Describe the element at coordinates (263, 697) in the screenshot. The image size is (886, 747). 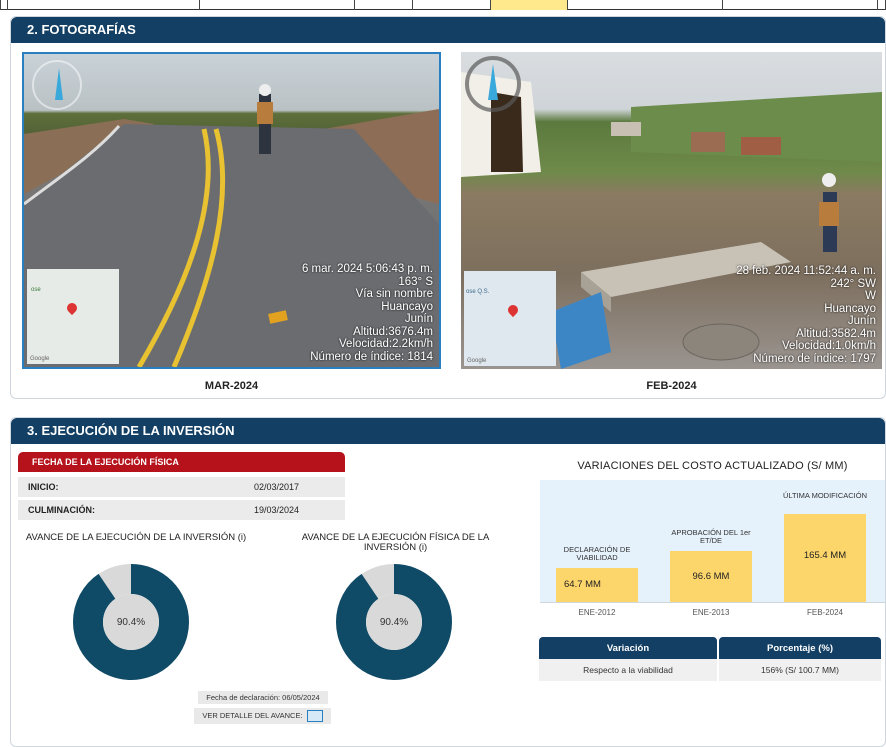
I see `declaration-date: Fecha de declaración: 06/05/2024` at that location.